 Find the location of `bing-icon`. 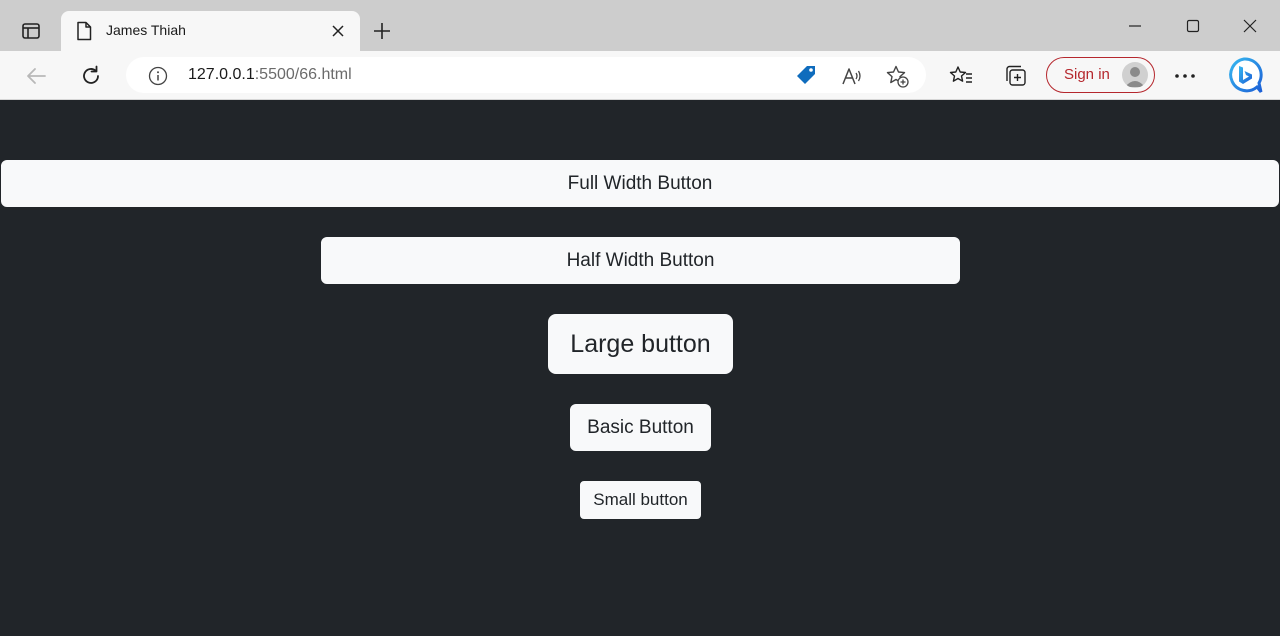

bing-icon is located at coordinates (1246, 75).